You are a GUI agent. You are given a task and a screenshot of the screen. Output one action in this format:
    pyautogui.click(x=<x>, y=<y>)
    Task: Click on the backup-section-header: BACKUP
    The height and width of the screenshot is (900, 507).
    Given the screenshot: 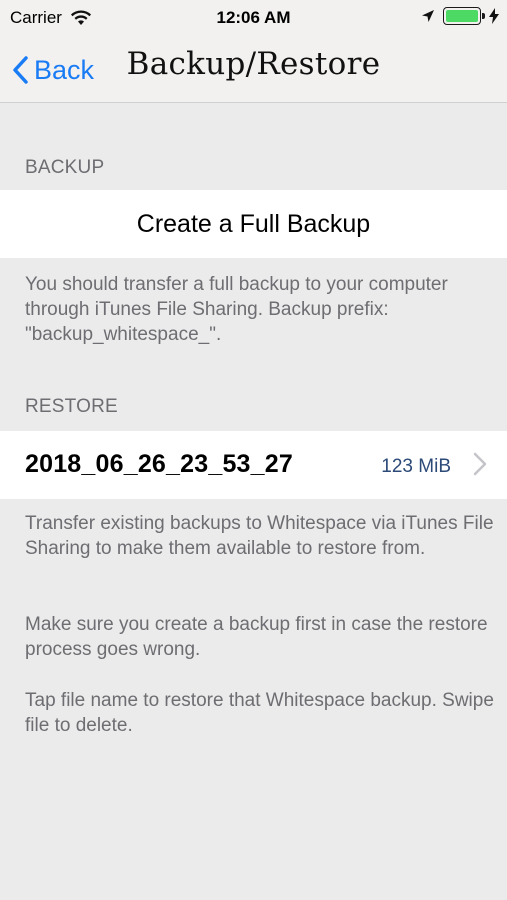 What is the action you would take?
    pyautogui.click(x=65, y=167)
    